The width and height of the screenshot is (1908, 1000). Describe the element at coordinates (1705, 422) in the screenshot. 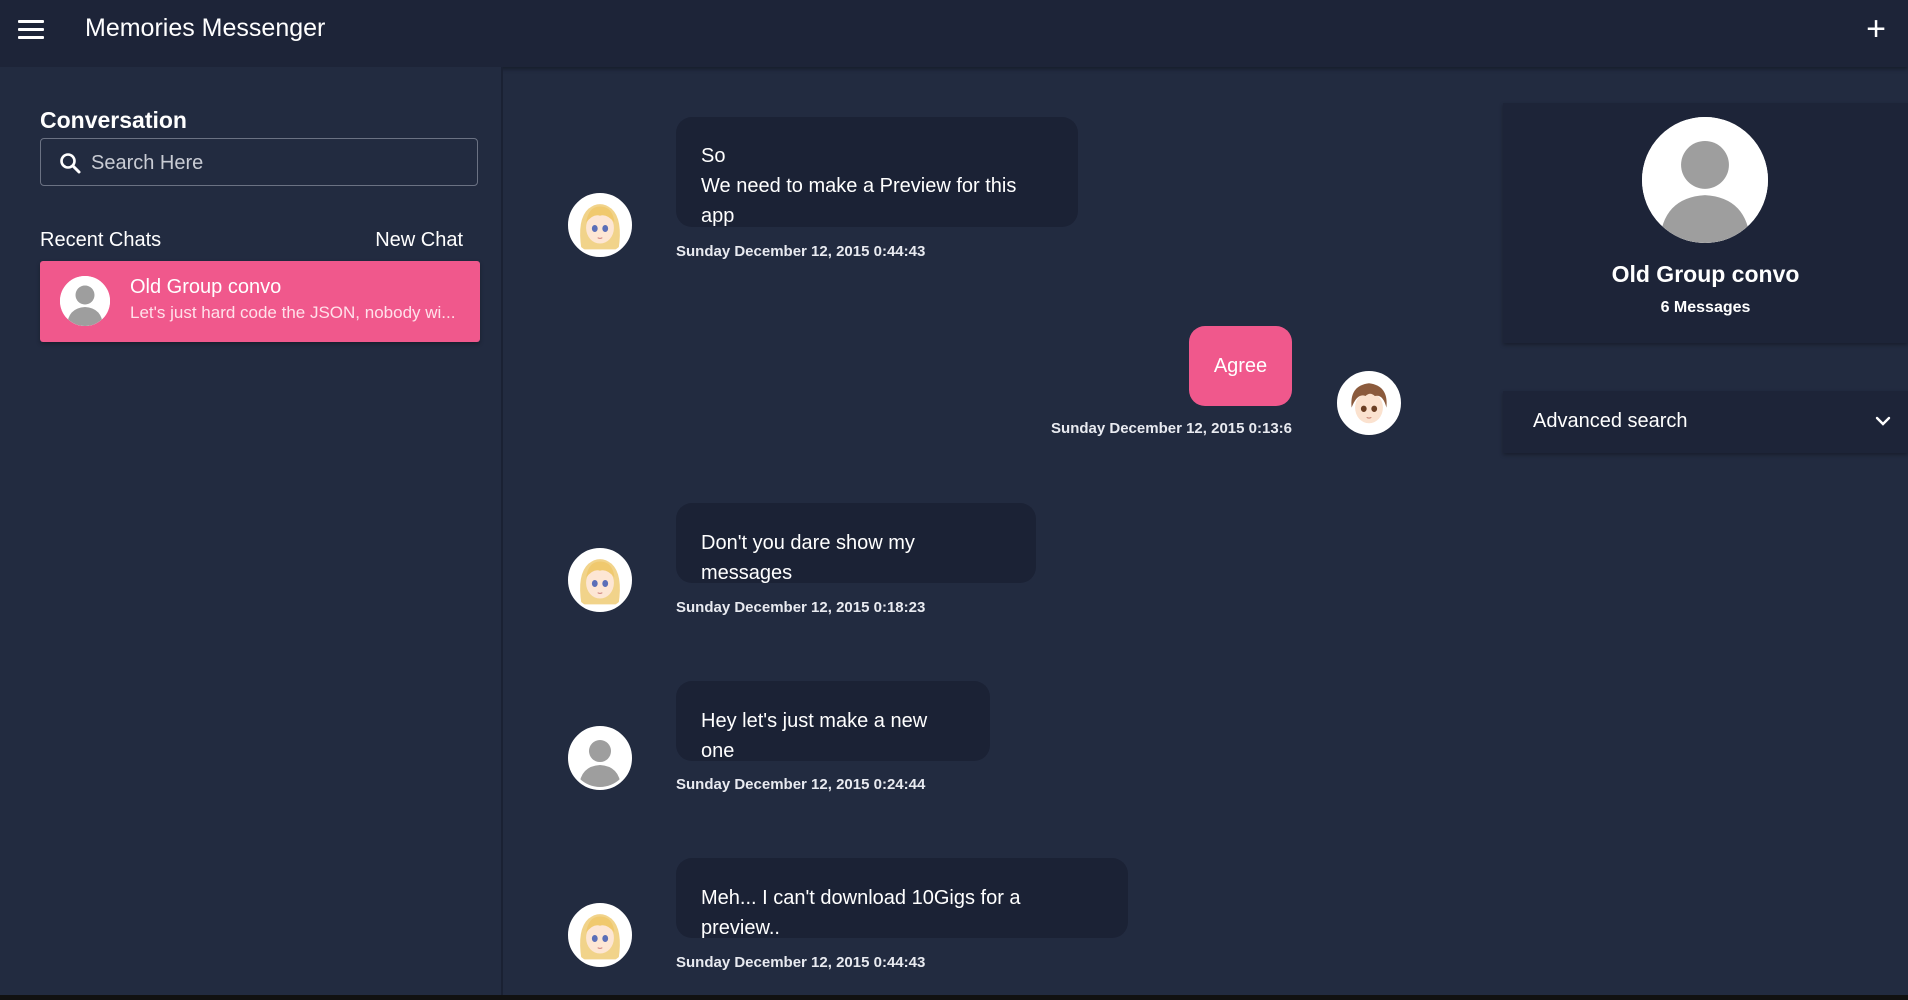

I see `advanced-search-toggle: Advanced search` at that location.